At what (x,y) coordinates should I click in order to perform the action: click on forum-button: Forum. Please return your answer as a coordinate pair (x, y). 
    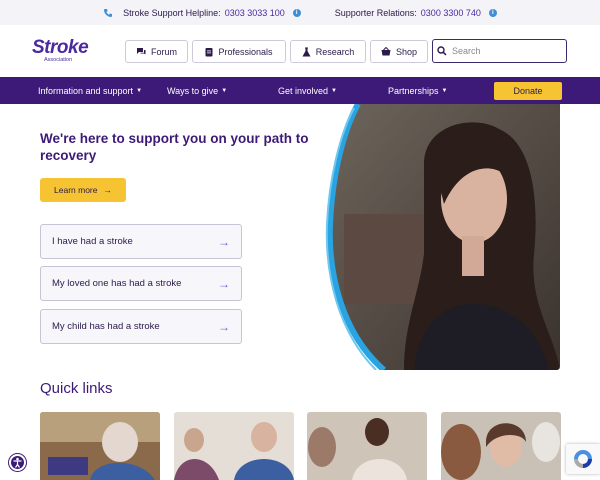
    Looking at the image, I should click on (156, 51).